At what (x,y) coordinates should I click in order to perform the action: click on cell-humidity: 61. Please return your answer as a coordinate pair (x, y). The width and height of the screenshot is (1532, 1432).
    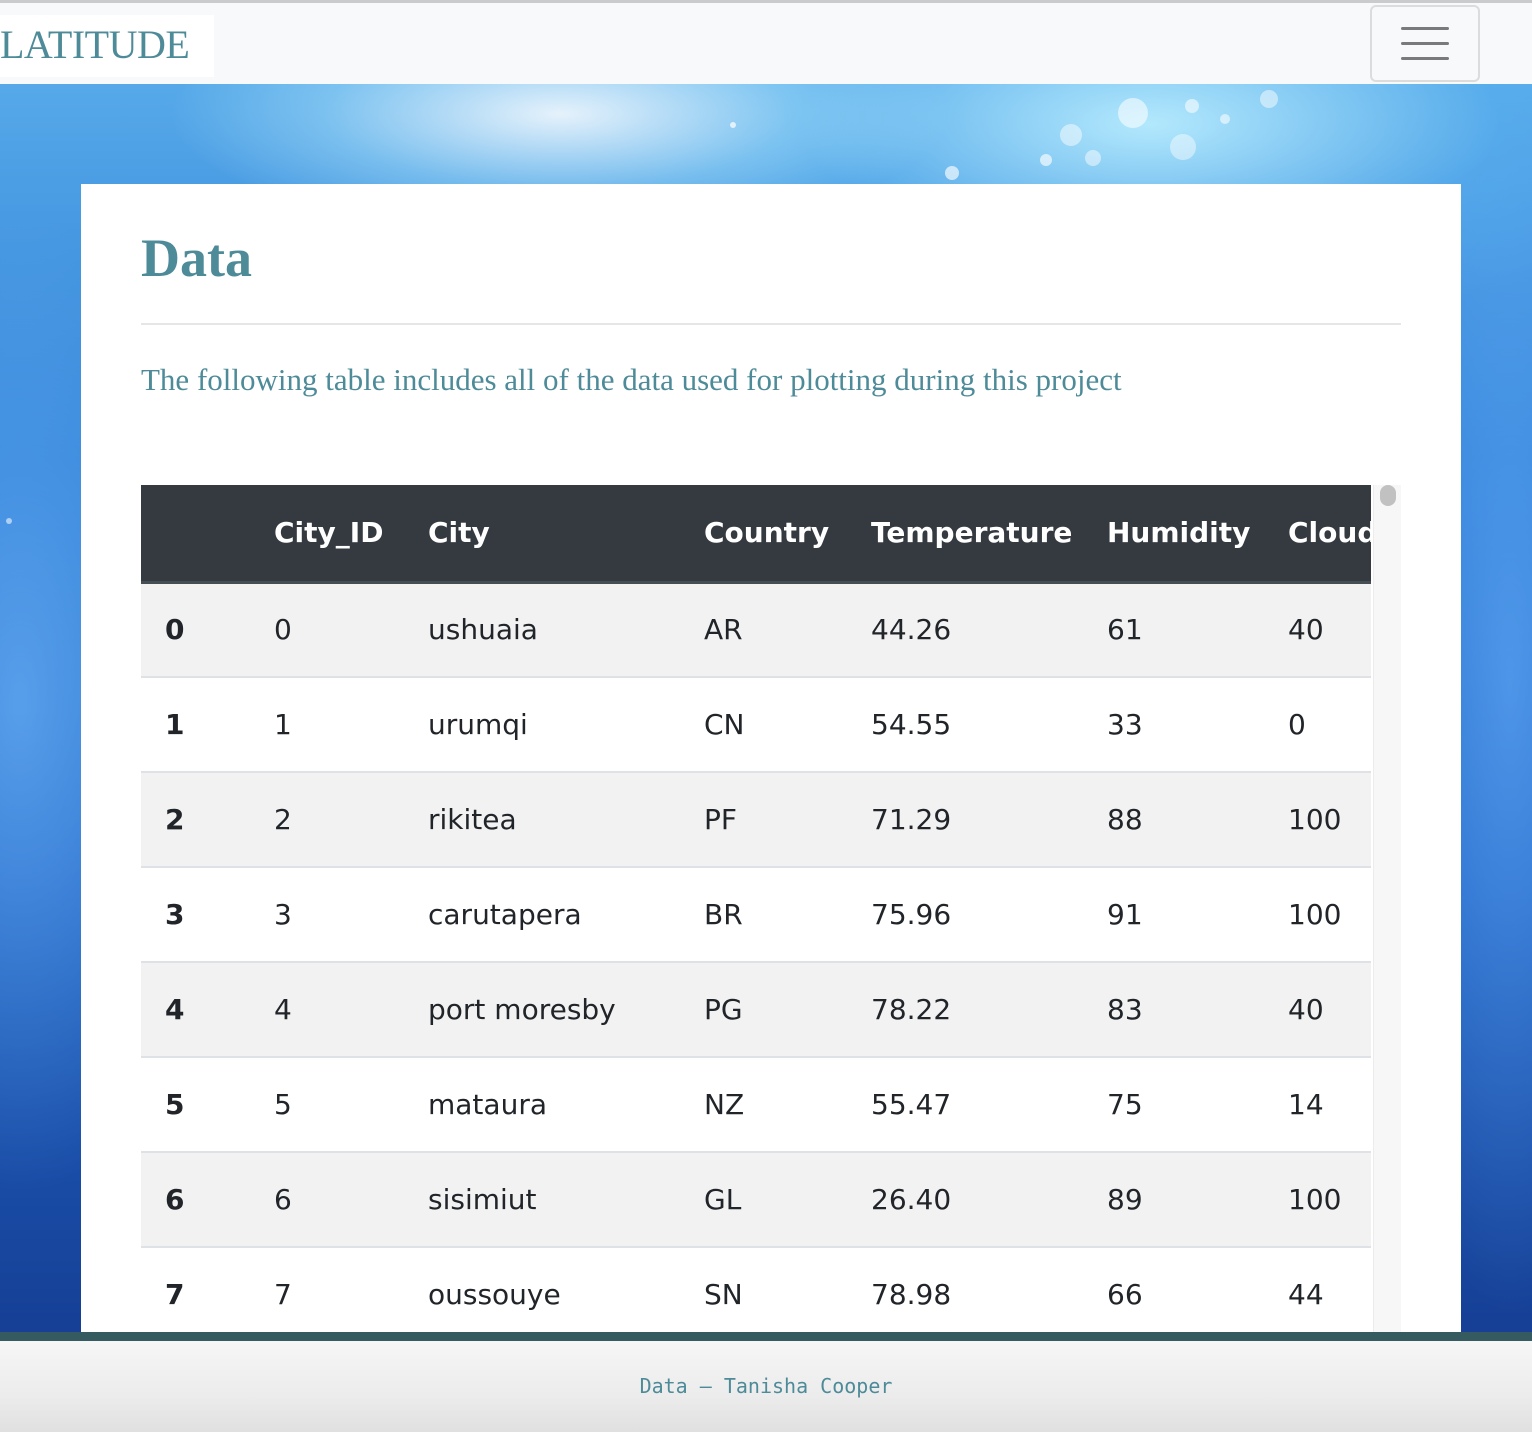
    Looking at the image, I should click on (1197, 630).